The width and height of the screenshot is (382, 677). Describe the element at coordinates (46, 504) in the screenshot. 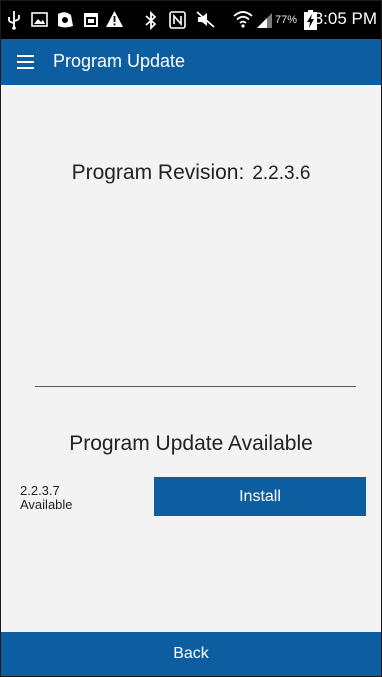

I see `available-version-status: Available` at that location.